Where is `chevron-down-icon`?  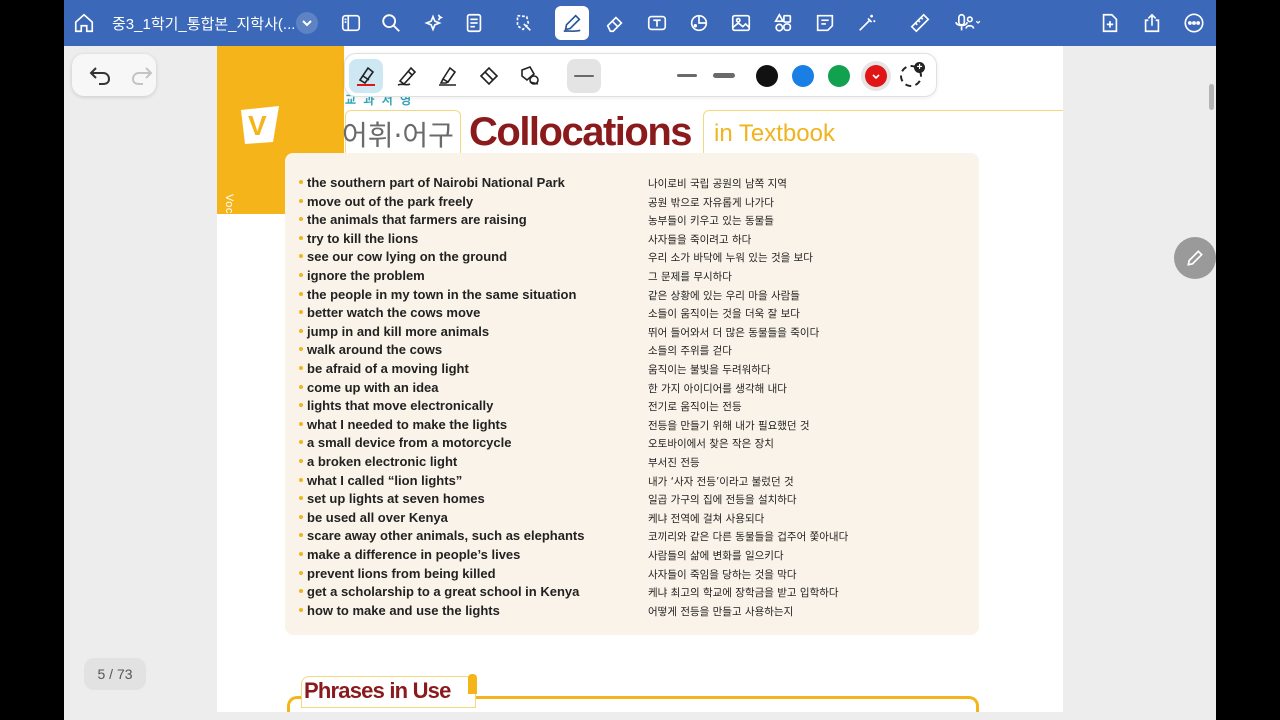 chevron-down-icon is located at coordinates (307, 23).